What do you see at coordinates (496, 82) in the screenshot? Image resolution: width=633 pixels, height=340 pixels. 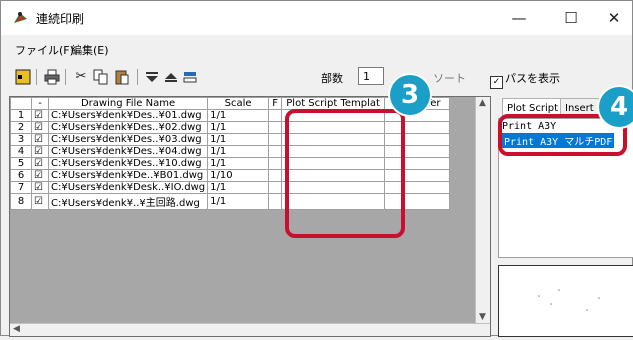 I see `checkbox-icon: ✓` at bounding box center [496, 82].